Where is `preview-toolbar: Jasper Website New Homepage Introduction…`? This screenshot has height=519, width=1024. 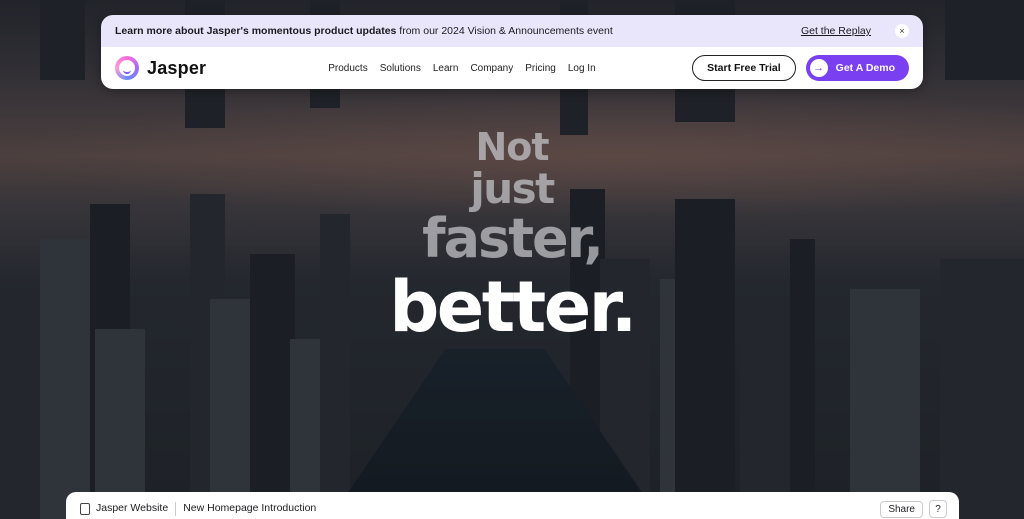
preview-toolbar: Jasper Website New Homepage Introduction… is located at coordinates (512, 505).